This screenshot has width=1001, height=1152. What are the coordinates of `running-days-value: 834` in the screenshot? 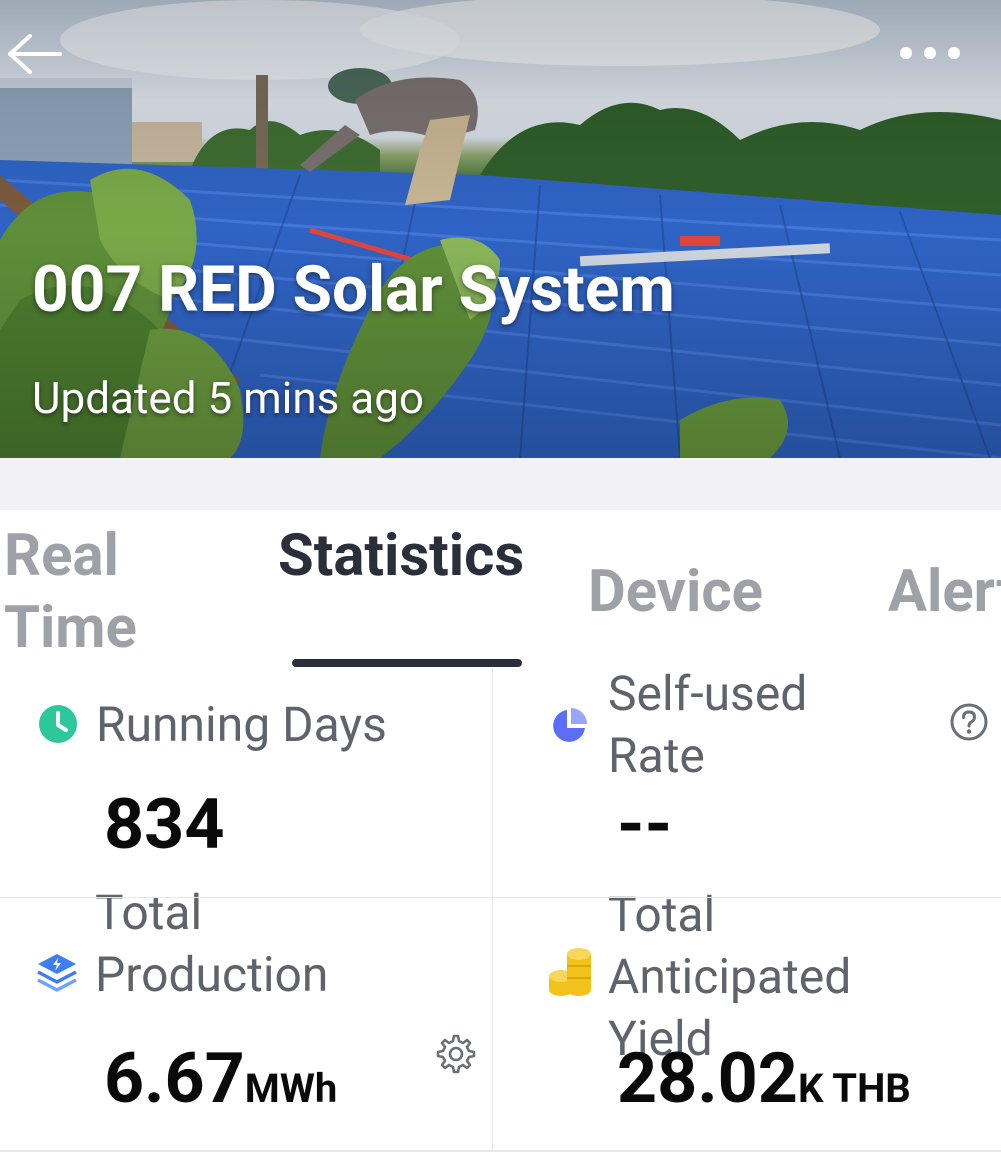 It's located at (164, 825).